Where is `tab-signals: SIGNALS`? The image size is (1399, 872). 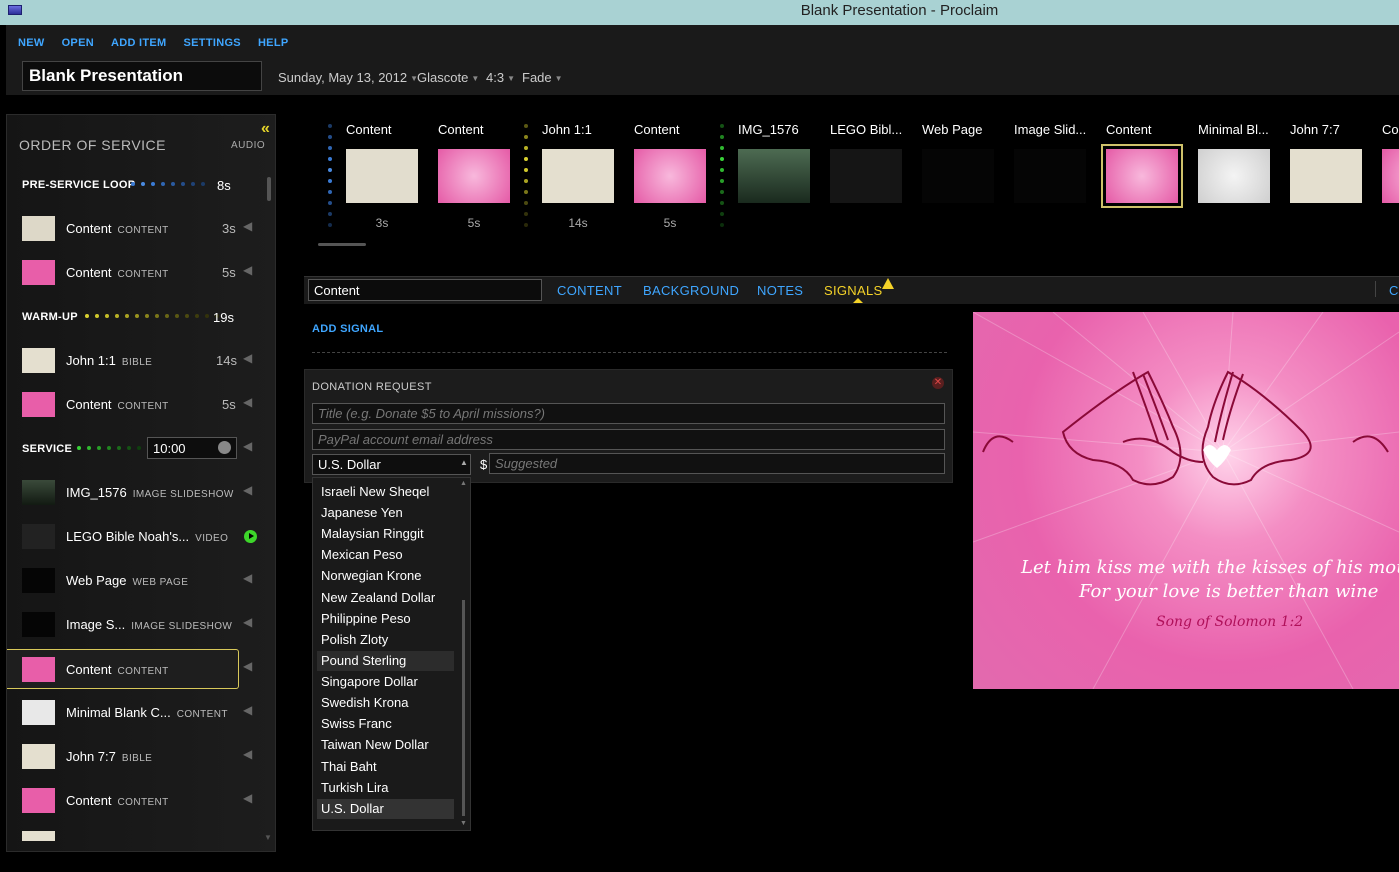 tab-signals: SIGNALS is located at coordinates (853, 290).